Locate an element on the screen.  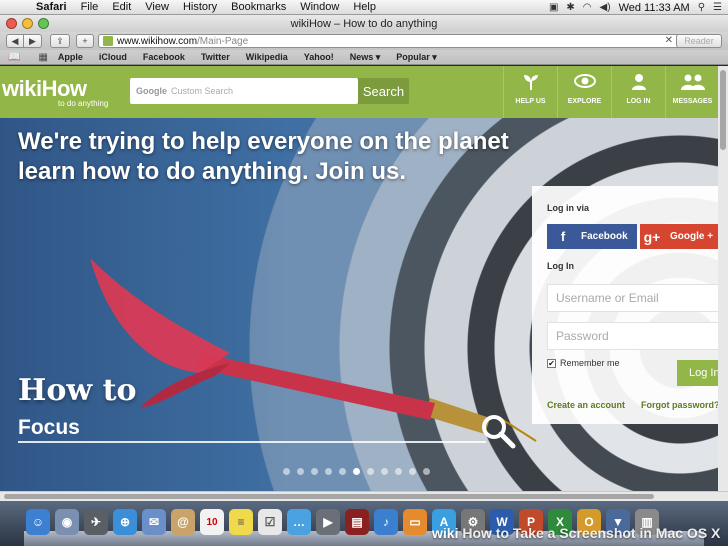
finder-icon: ☺ is located at coordinates (38, 522).